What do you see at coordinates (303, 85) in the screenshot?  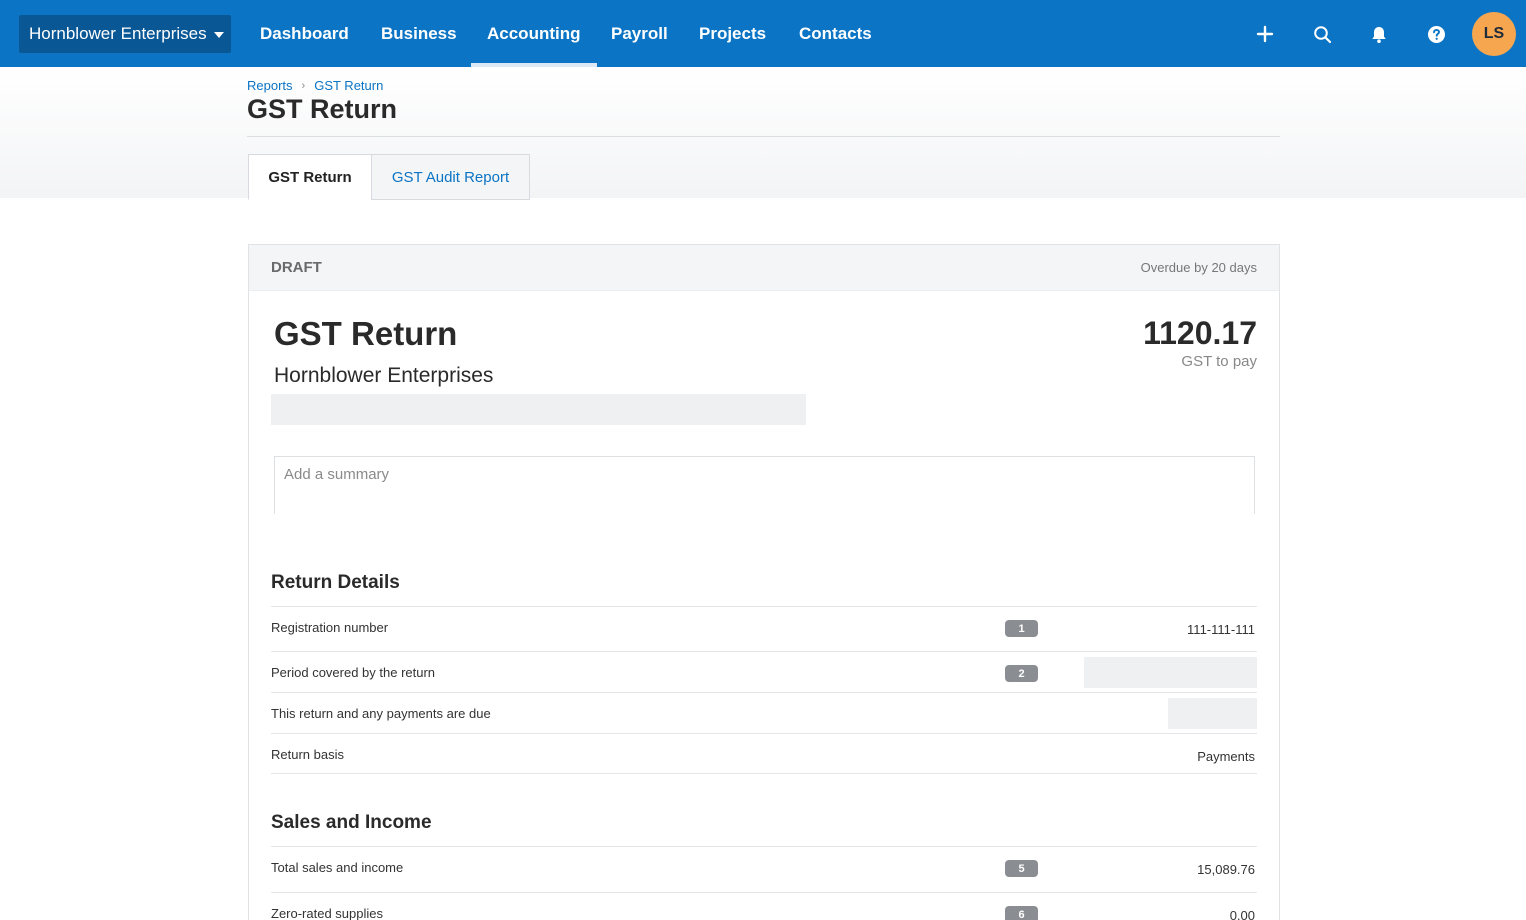 I see `chevron-right-icon: ›` at bounding box center [303, 85].